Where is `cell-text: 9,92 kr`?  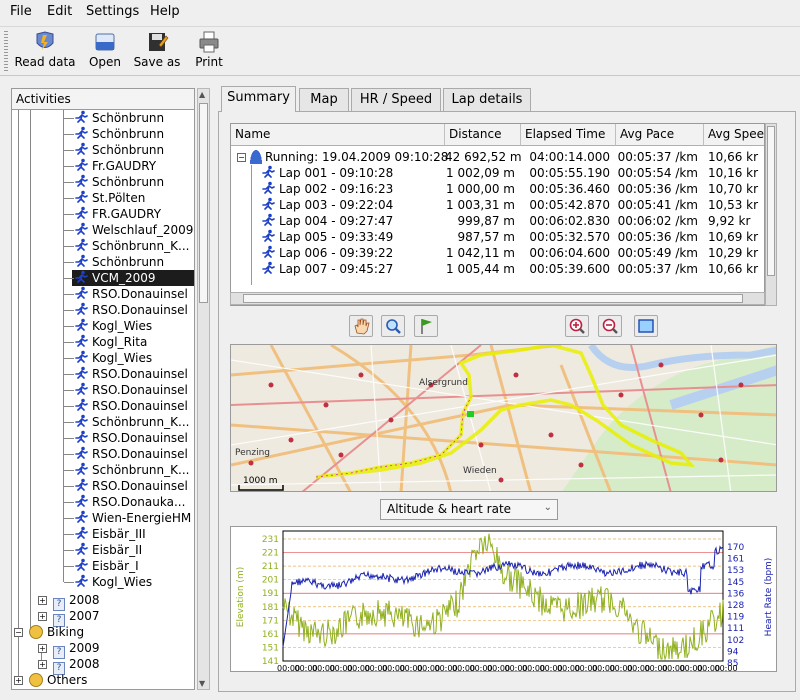
cell-text: 9,92 kr is located at coordinates (729, 221).